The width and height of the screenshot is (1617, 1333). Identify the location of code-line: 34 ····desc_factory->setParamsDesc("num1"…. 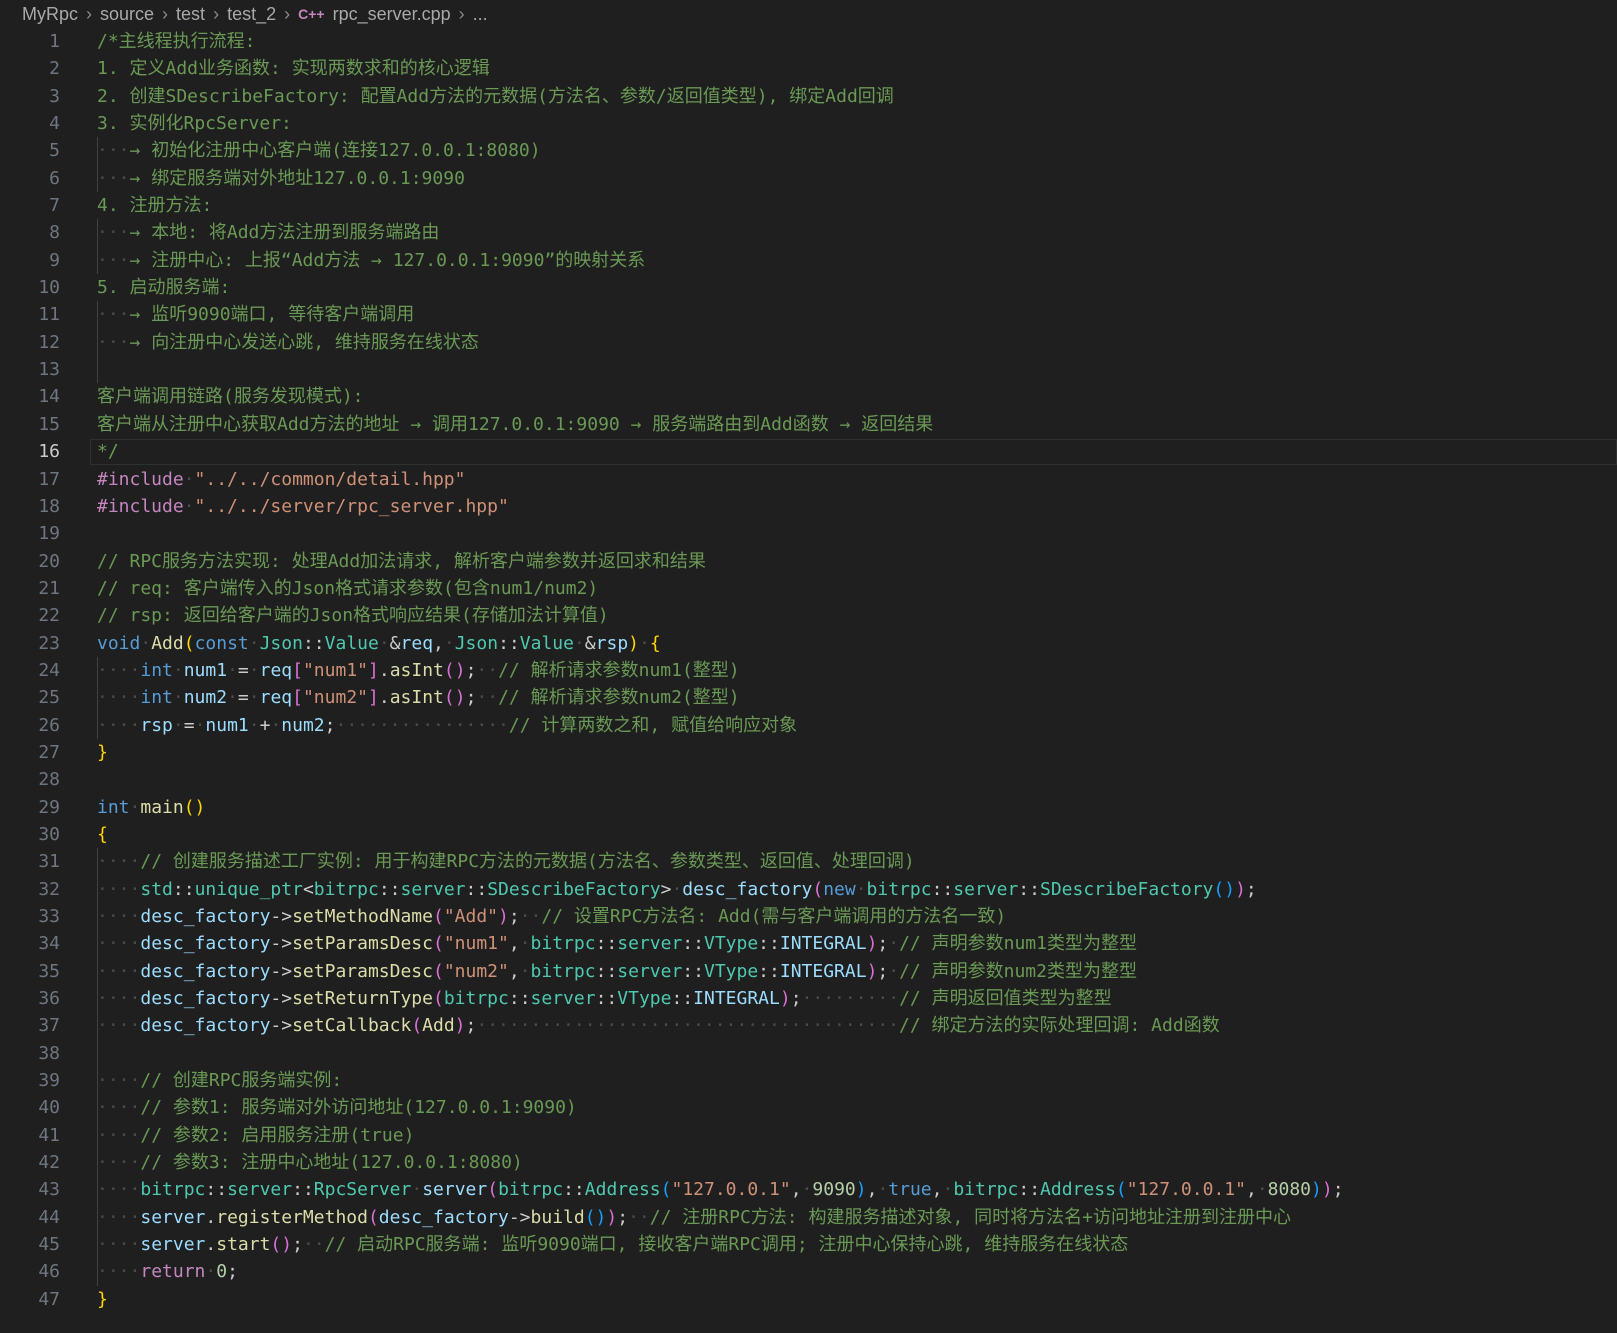
(808, 944).